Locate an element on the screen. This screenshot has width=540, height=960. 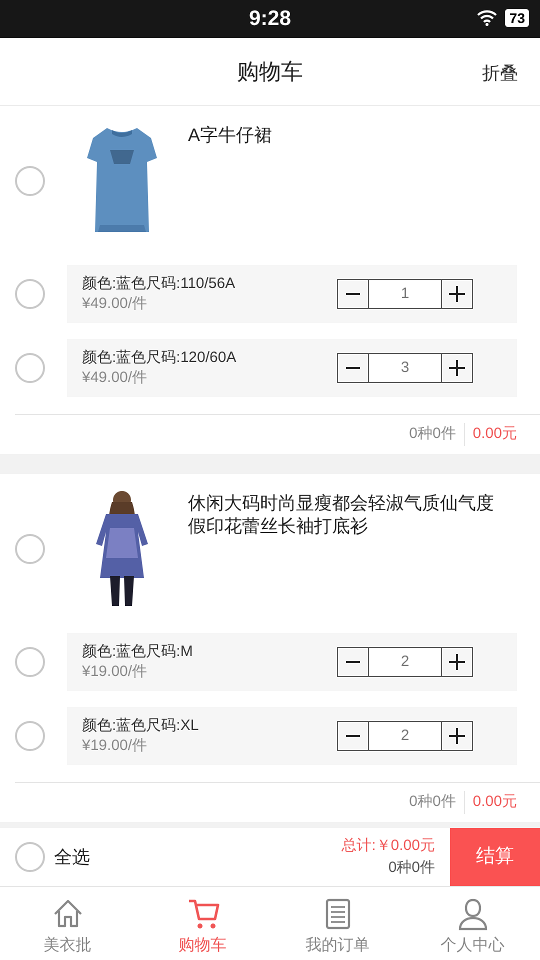
quantity-field: 1 is located at coordinates (405, 294).